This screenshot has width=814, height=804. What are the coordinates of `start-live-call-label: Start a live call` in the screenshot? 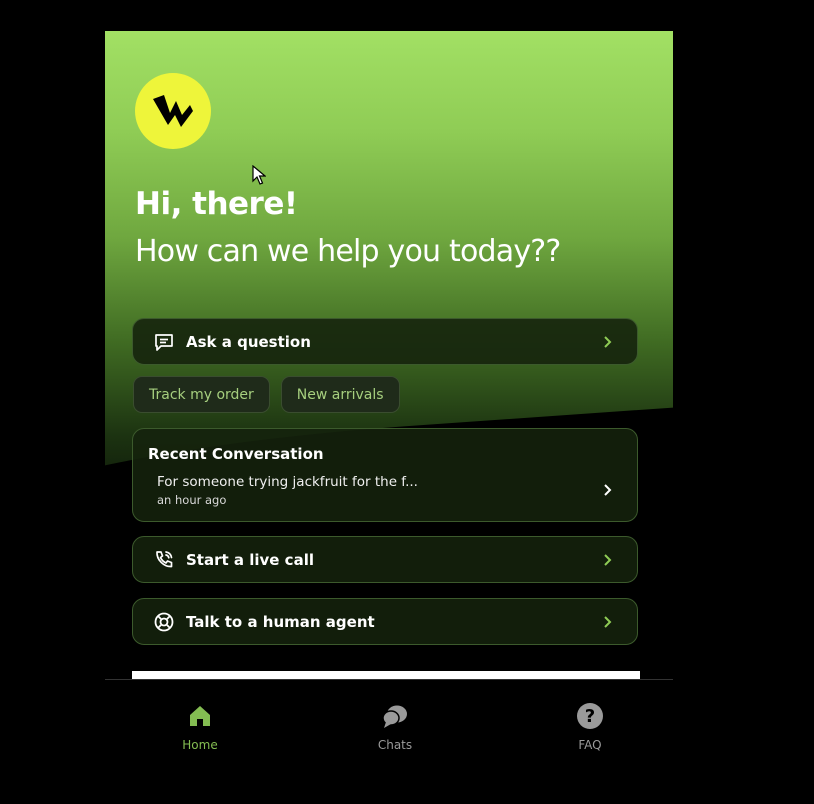 It's located at (250, 559).